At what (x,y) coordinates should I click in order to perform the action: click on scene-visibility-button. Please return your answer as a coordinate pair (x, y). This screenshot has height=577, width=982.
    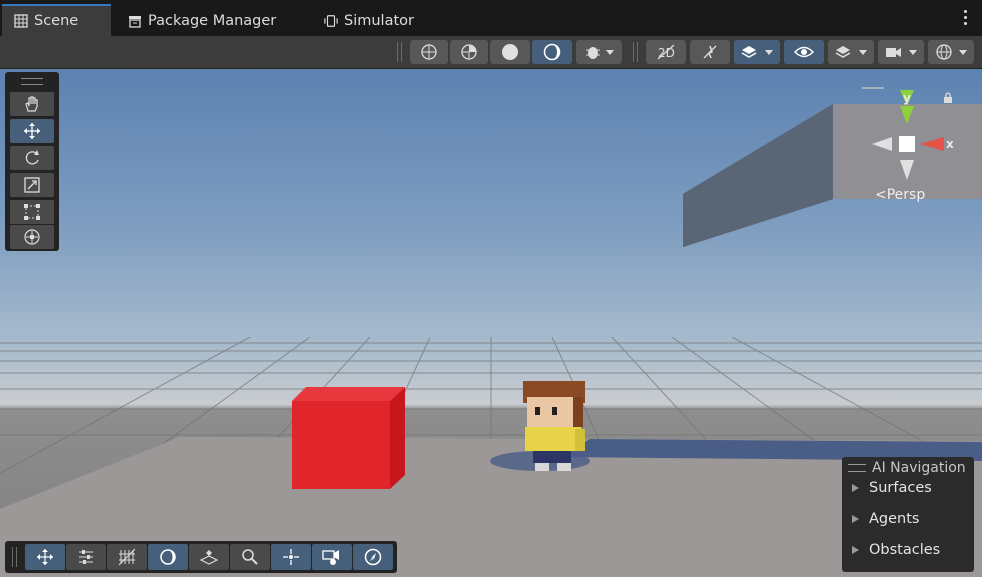
    Looking at the image, I should click on (804, 52).